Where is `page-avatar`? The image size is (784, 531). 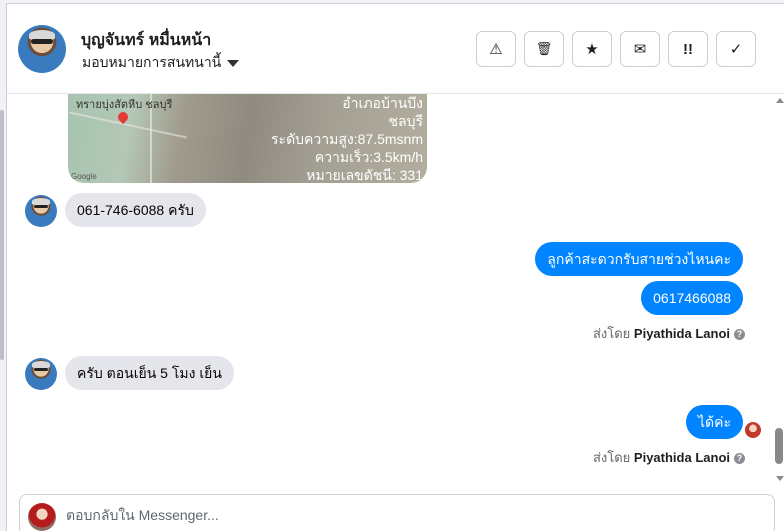 page-avatar is located at coordinates (42, 517).